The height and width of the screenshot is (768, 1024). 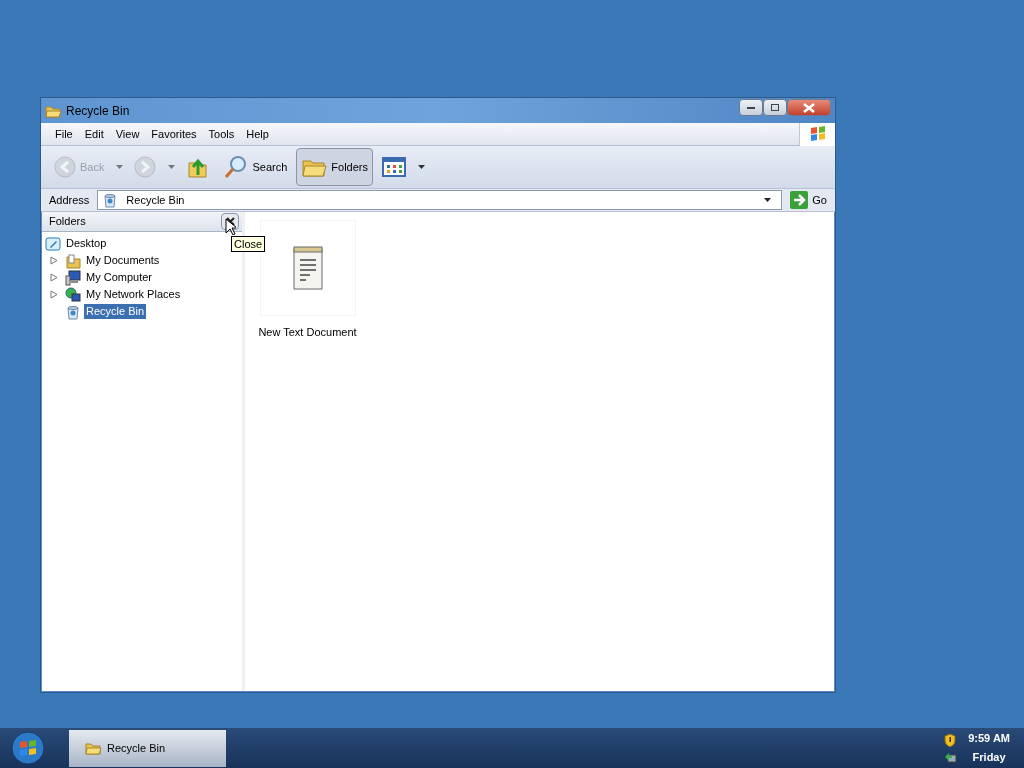 I want to click on shield-icon, so click(x=950, y=740).